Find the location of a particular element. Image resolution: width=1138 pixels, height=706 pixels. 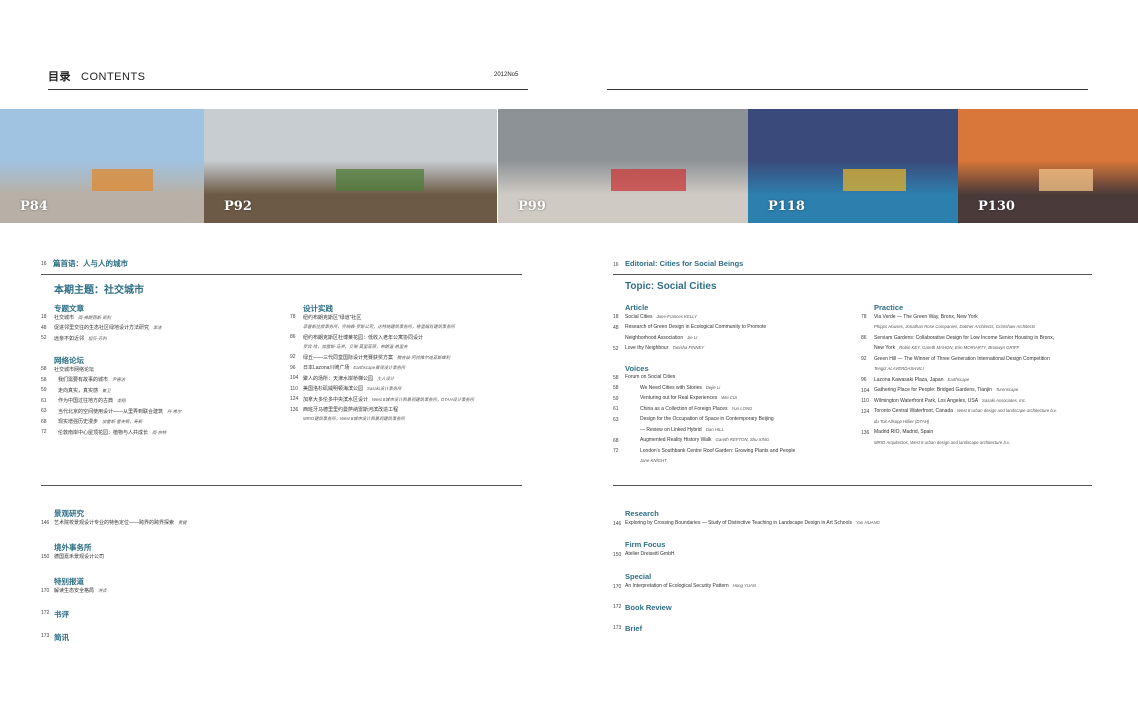

entry-author: Wei CUI is located at coordinates (729, 397).